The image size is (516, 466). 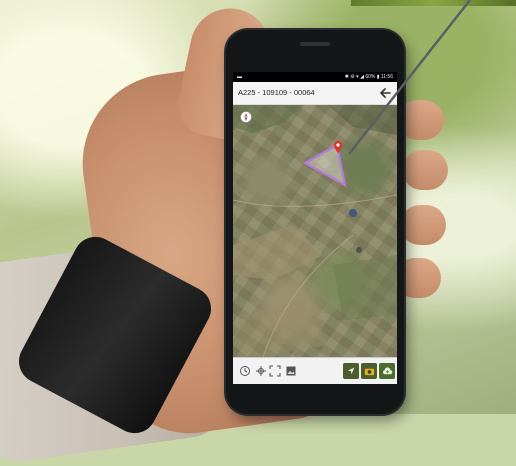 I want to click on status-bar: ▬ ✱ ⚙ ▾ ◢ 60% ▮ 11:56, so click(x=315, y=77).